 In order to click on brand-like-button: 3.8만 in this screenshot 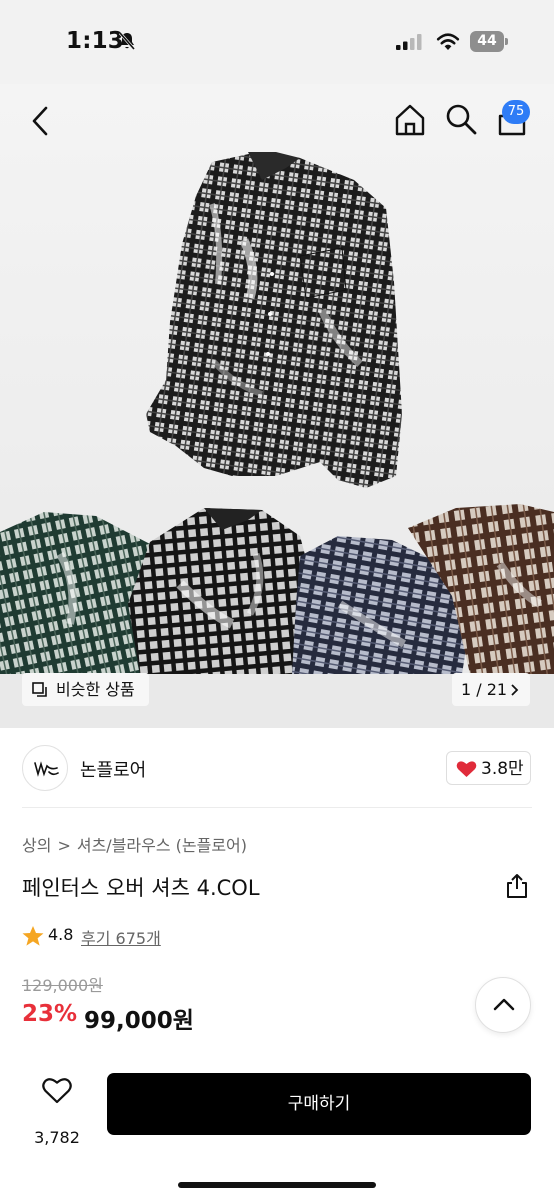, I will do `click(488, 768)`.